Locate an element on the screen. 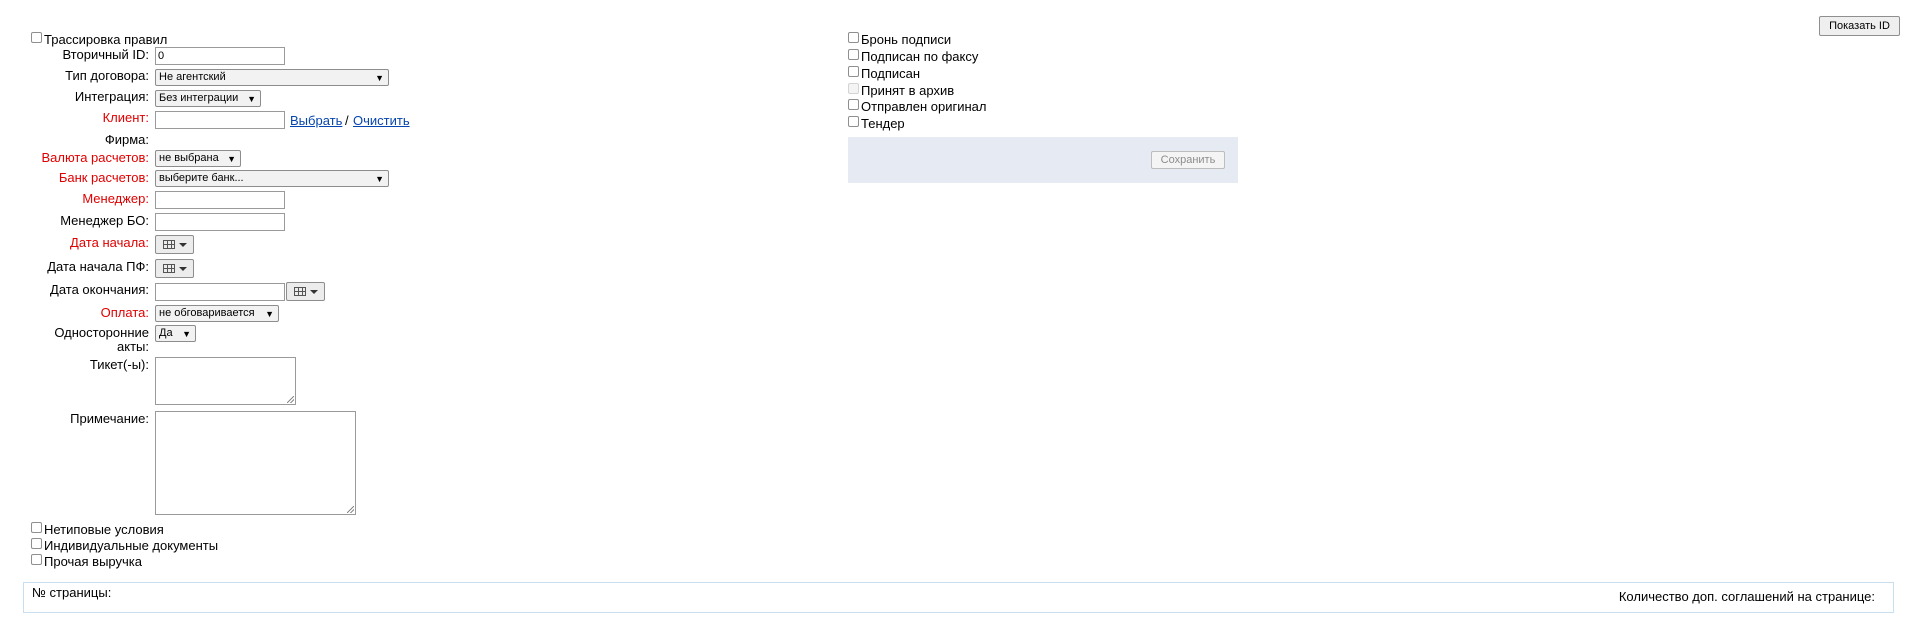  secondary-id-label: Вторичный ID: is located at coordinates (105, 54).